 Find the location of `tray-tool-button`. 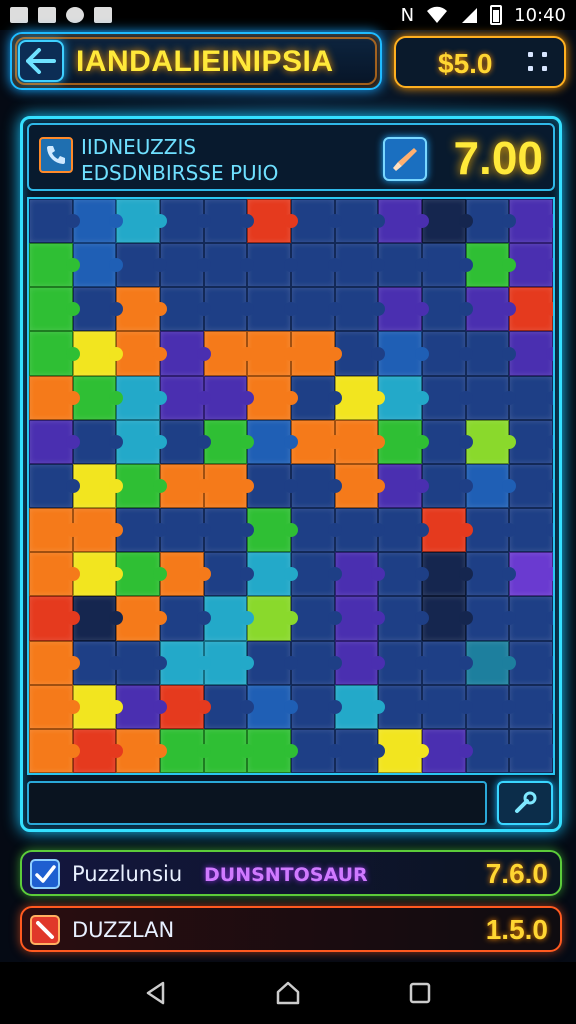

tray-tool-button is located at coordinates (525, 803).